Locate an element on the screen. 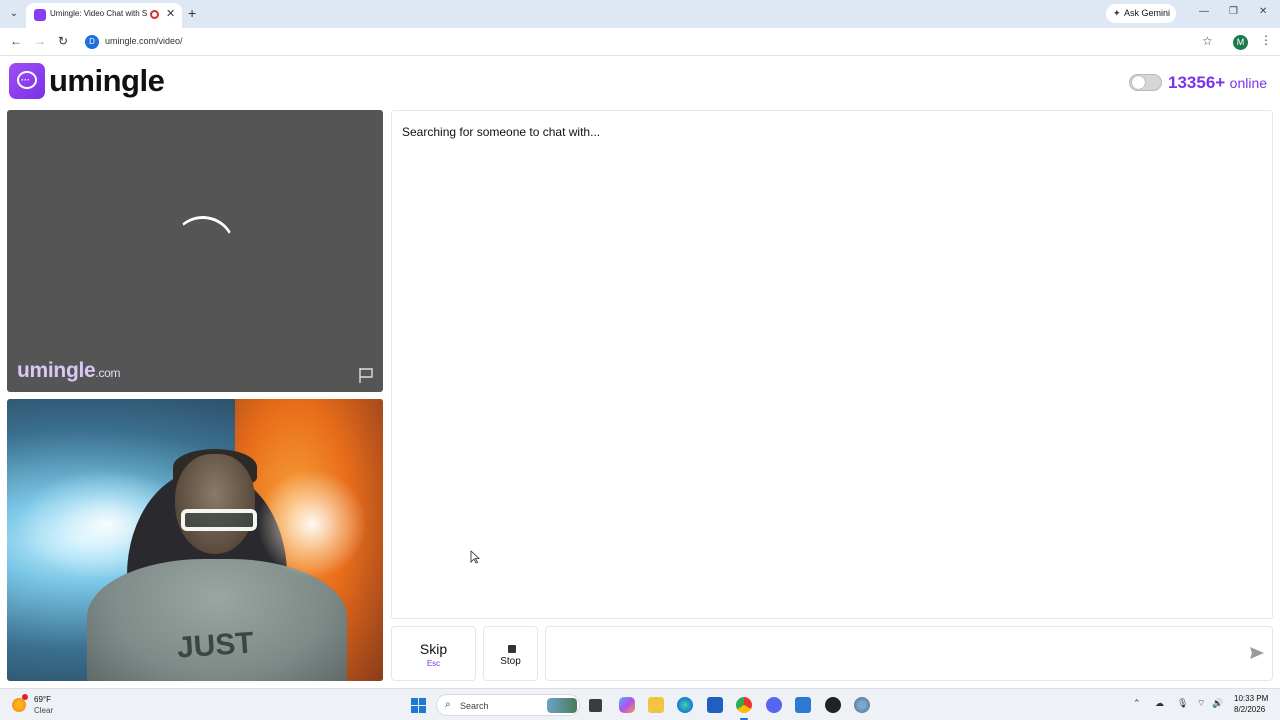 This screenshot has height=720, width=1280. self-webcam-video: JUST is located at coordinates (195, 540).